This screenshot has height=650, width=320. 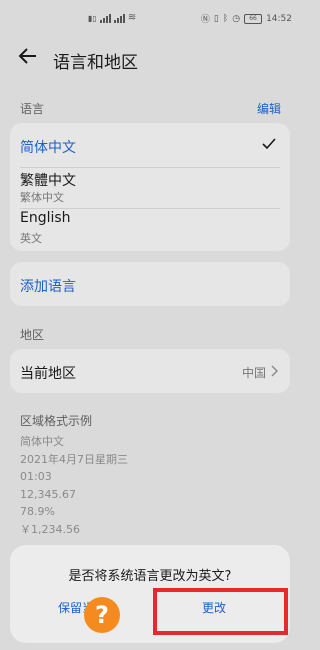 I want to click on status-right: Ⓝ ▯ ᛒ ◷ 66 14:52, so click(x=246, y=18).